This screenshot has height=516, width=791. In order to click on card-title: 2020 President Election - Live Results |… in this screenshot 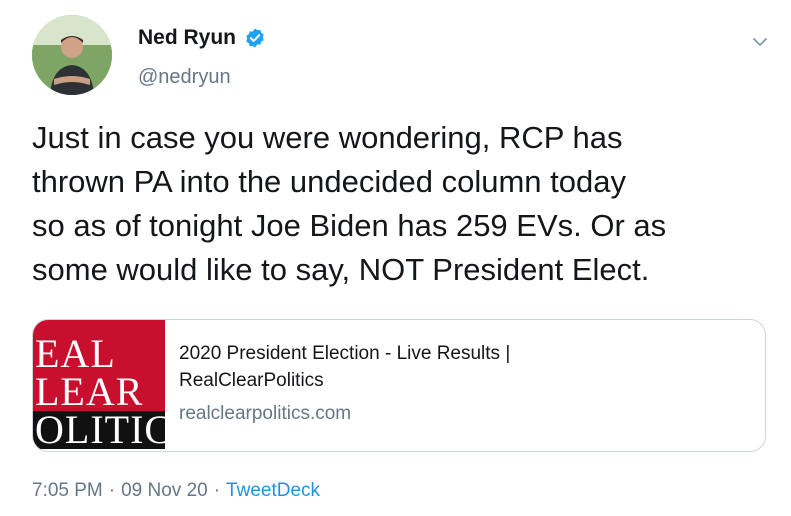, I will do `click(459, 367)`.